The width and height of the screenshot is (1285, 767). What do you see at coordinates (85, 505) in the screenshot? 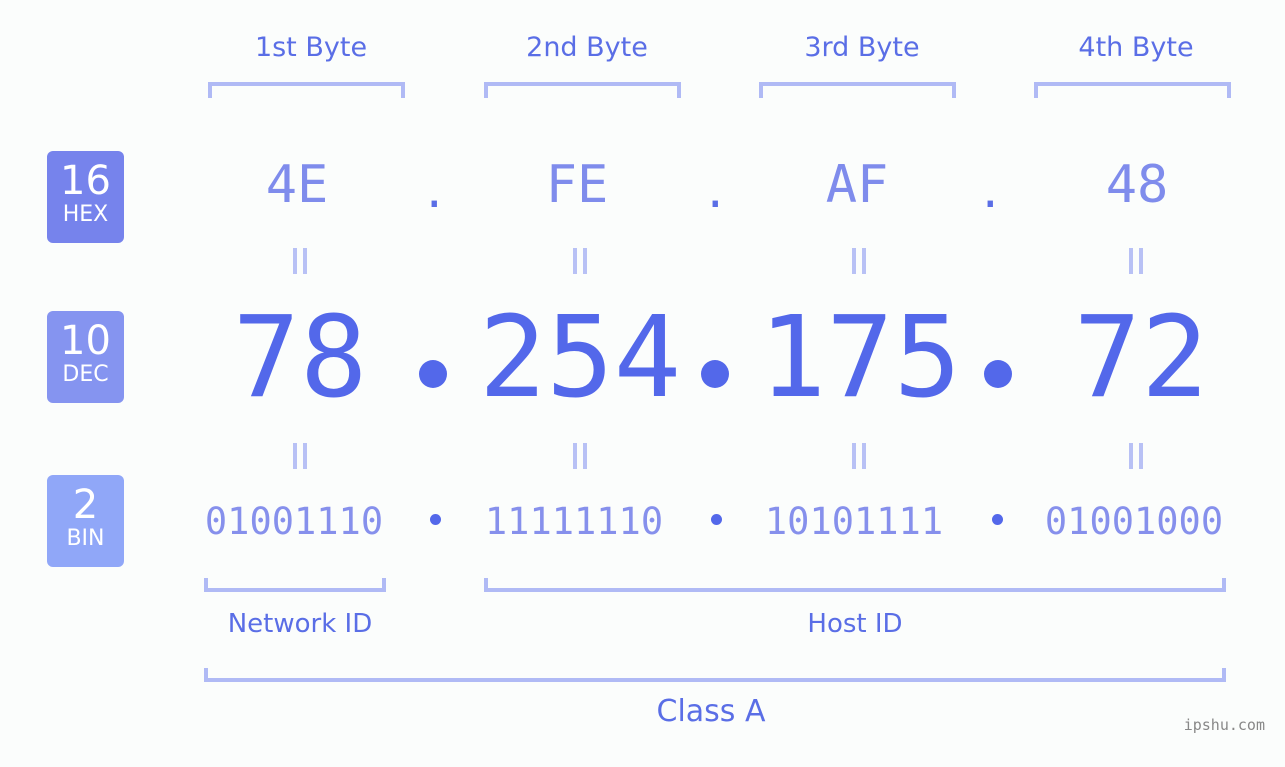
I see `bin-badge-base: 2` at bounding box center [85, 505].